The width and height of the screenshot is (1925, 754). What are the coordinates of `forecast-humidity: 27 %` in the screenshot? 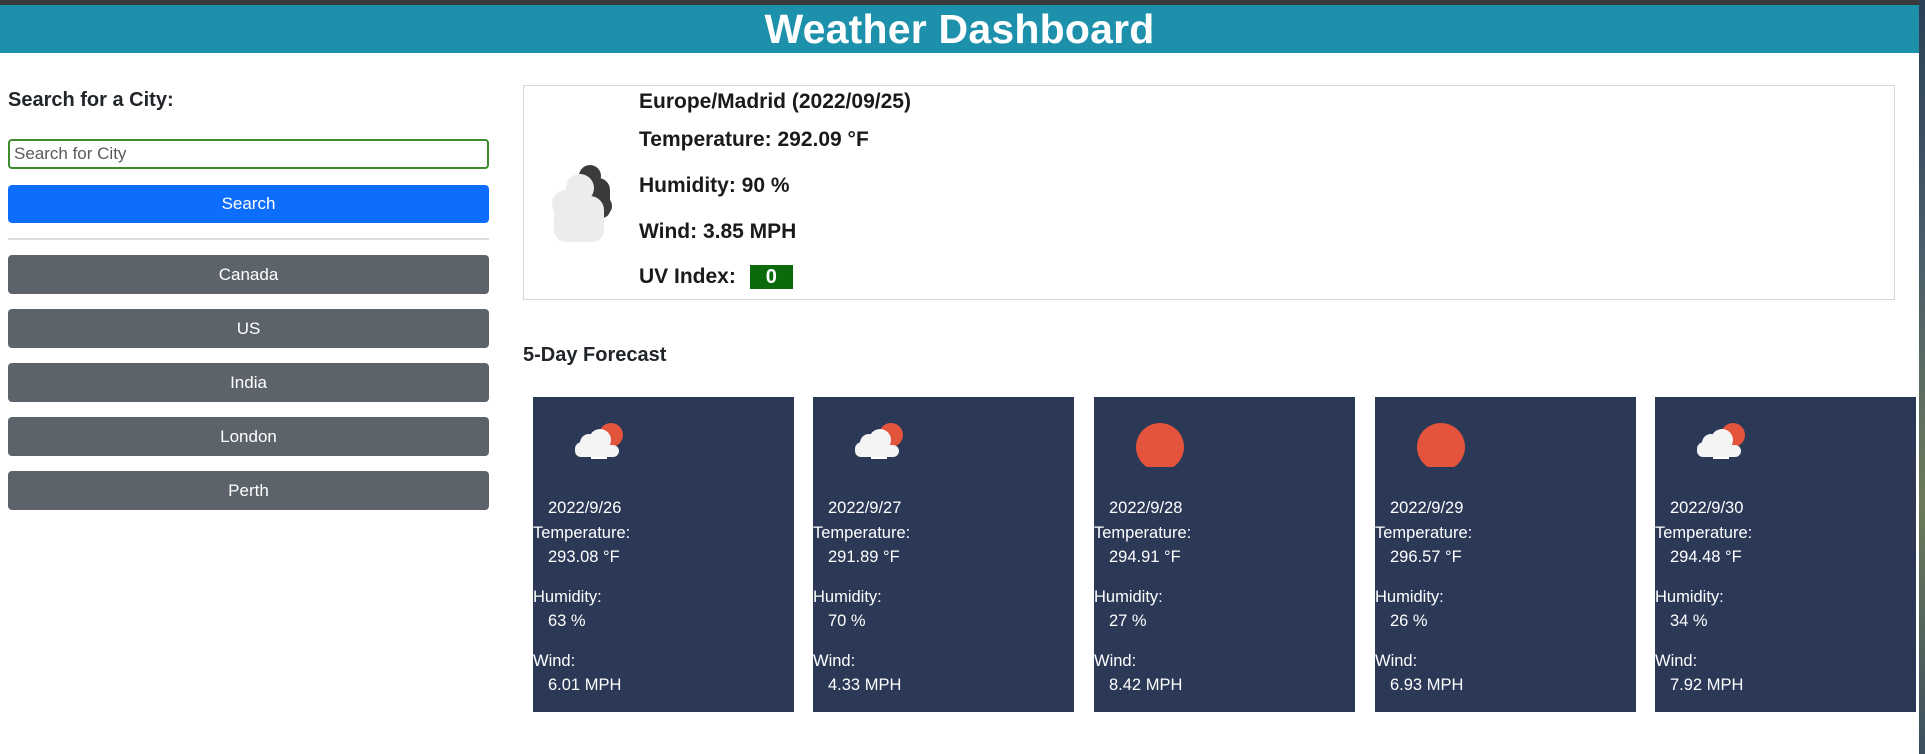 It's located at (1128, 621).